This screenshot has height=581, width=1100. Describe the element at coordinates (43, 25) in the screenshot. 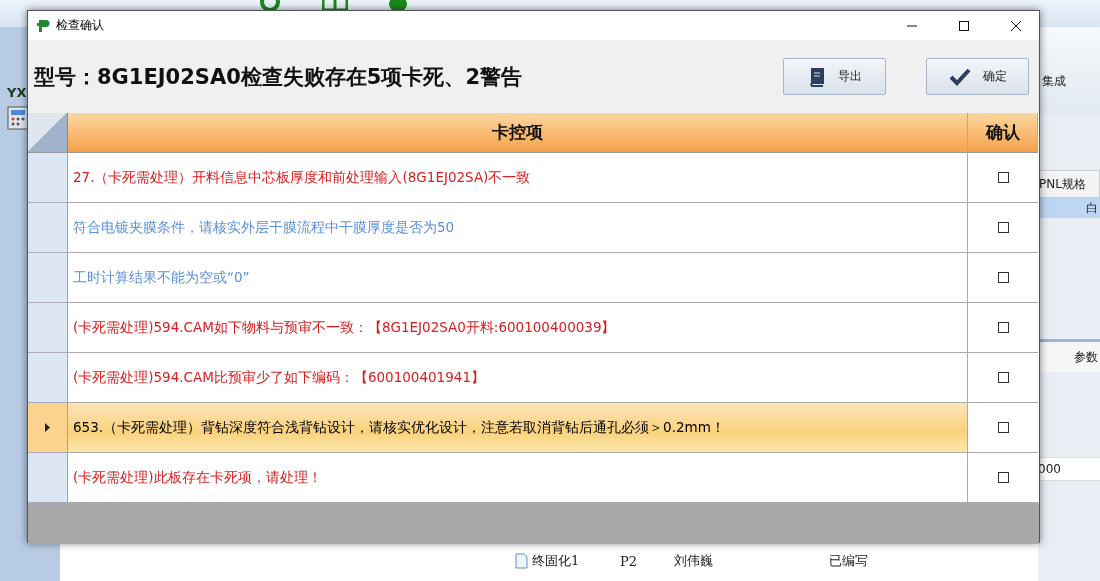

I see `app-logo-icon` at that location.